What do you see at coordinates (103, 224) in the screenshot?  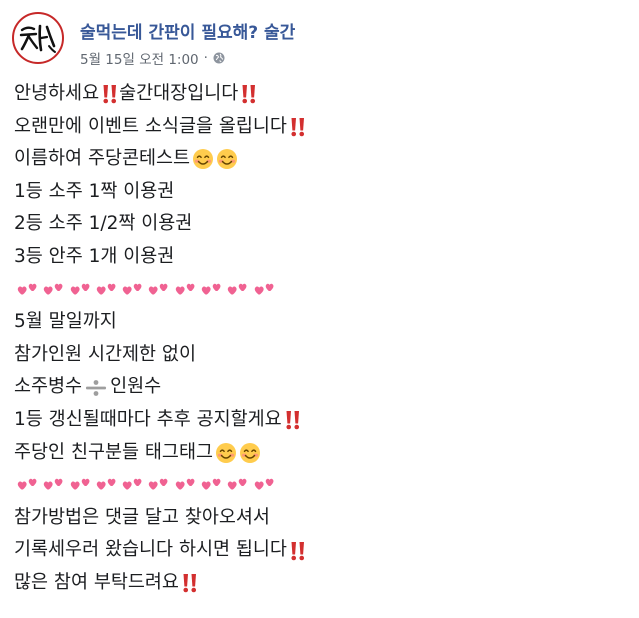 I see `post-line: 2등 소주 1/2짝 이용권` at bounding box center [103, 224].